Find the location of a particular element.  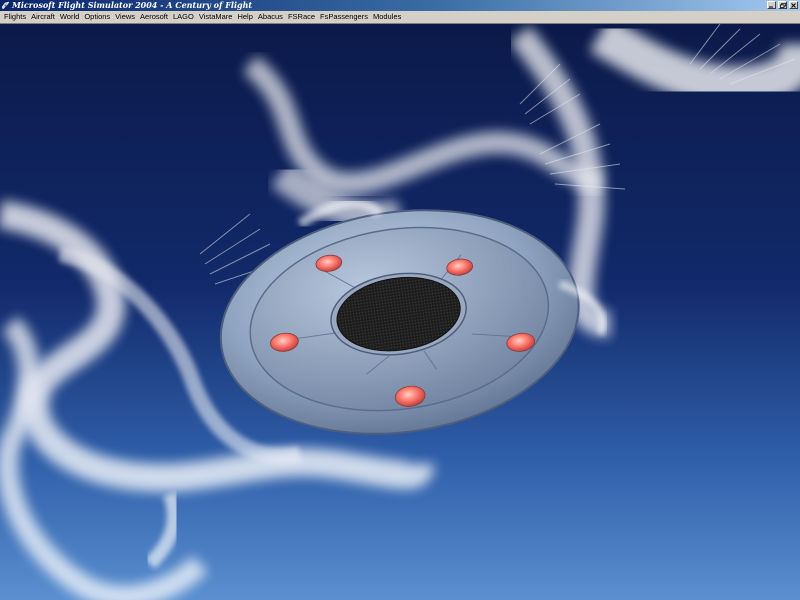

menu-fsrace: FSRace is located at coordinates (302, 17).